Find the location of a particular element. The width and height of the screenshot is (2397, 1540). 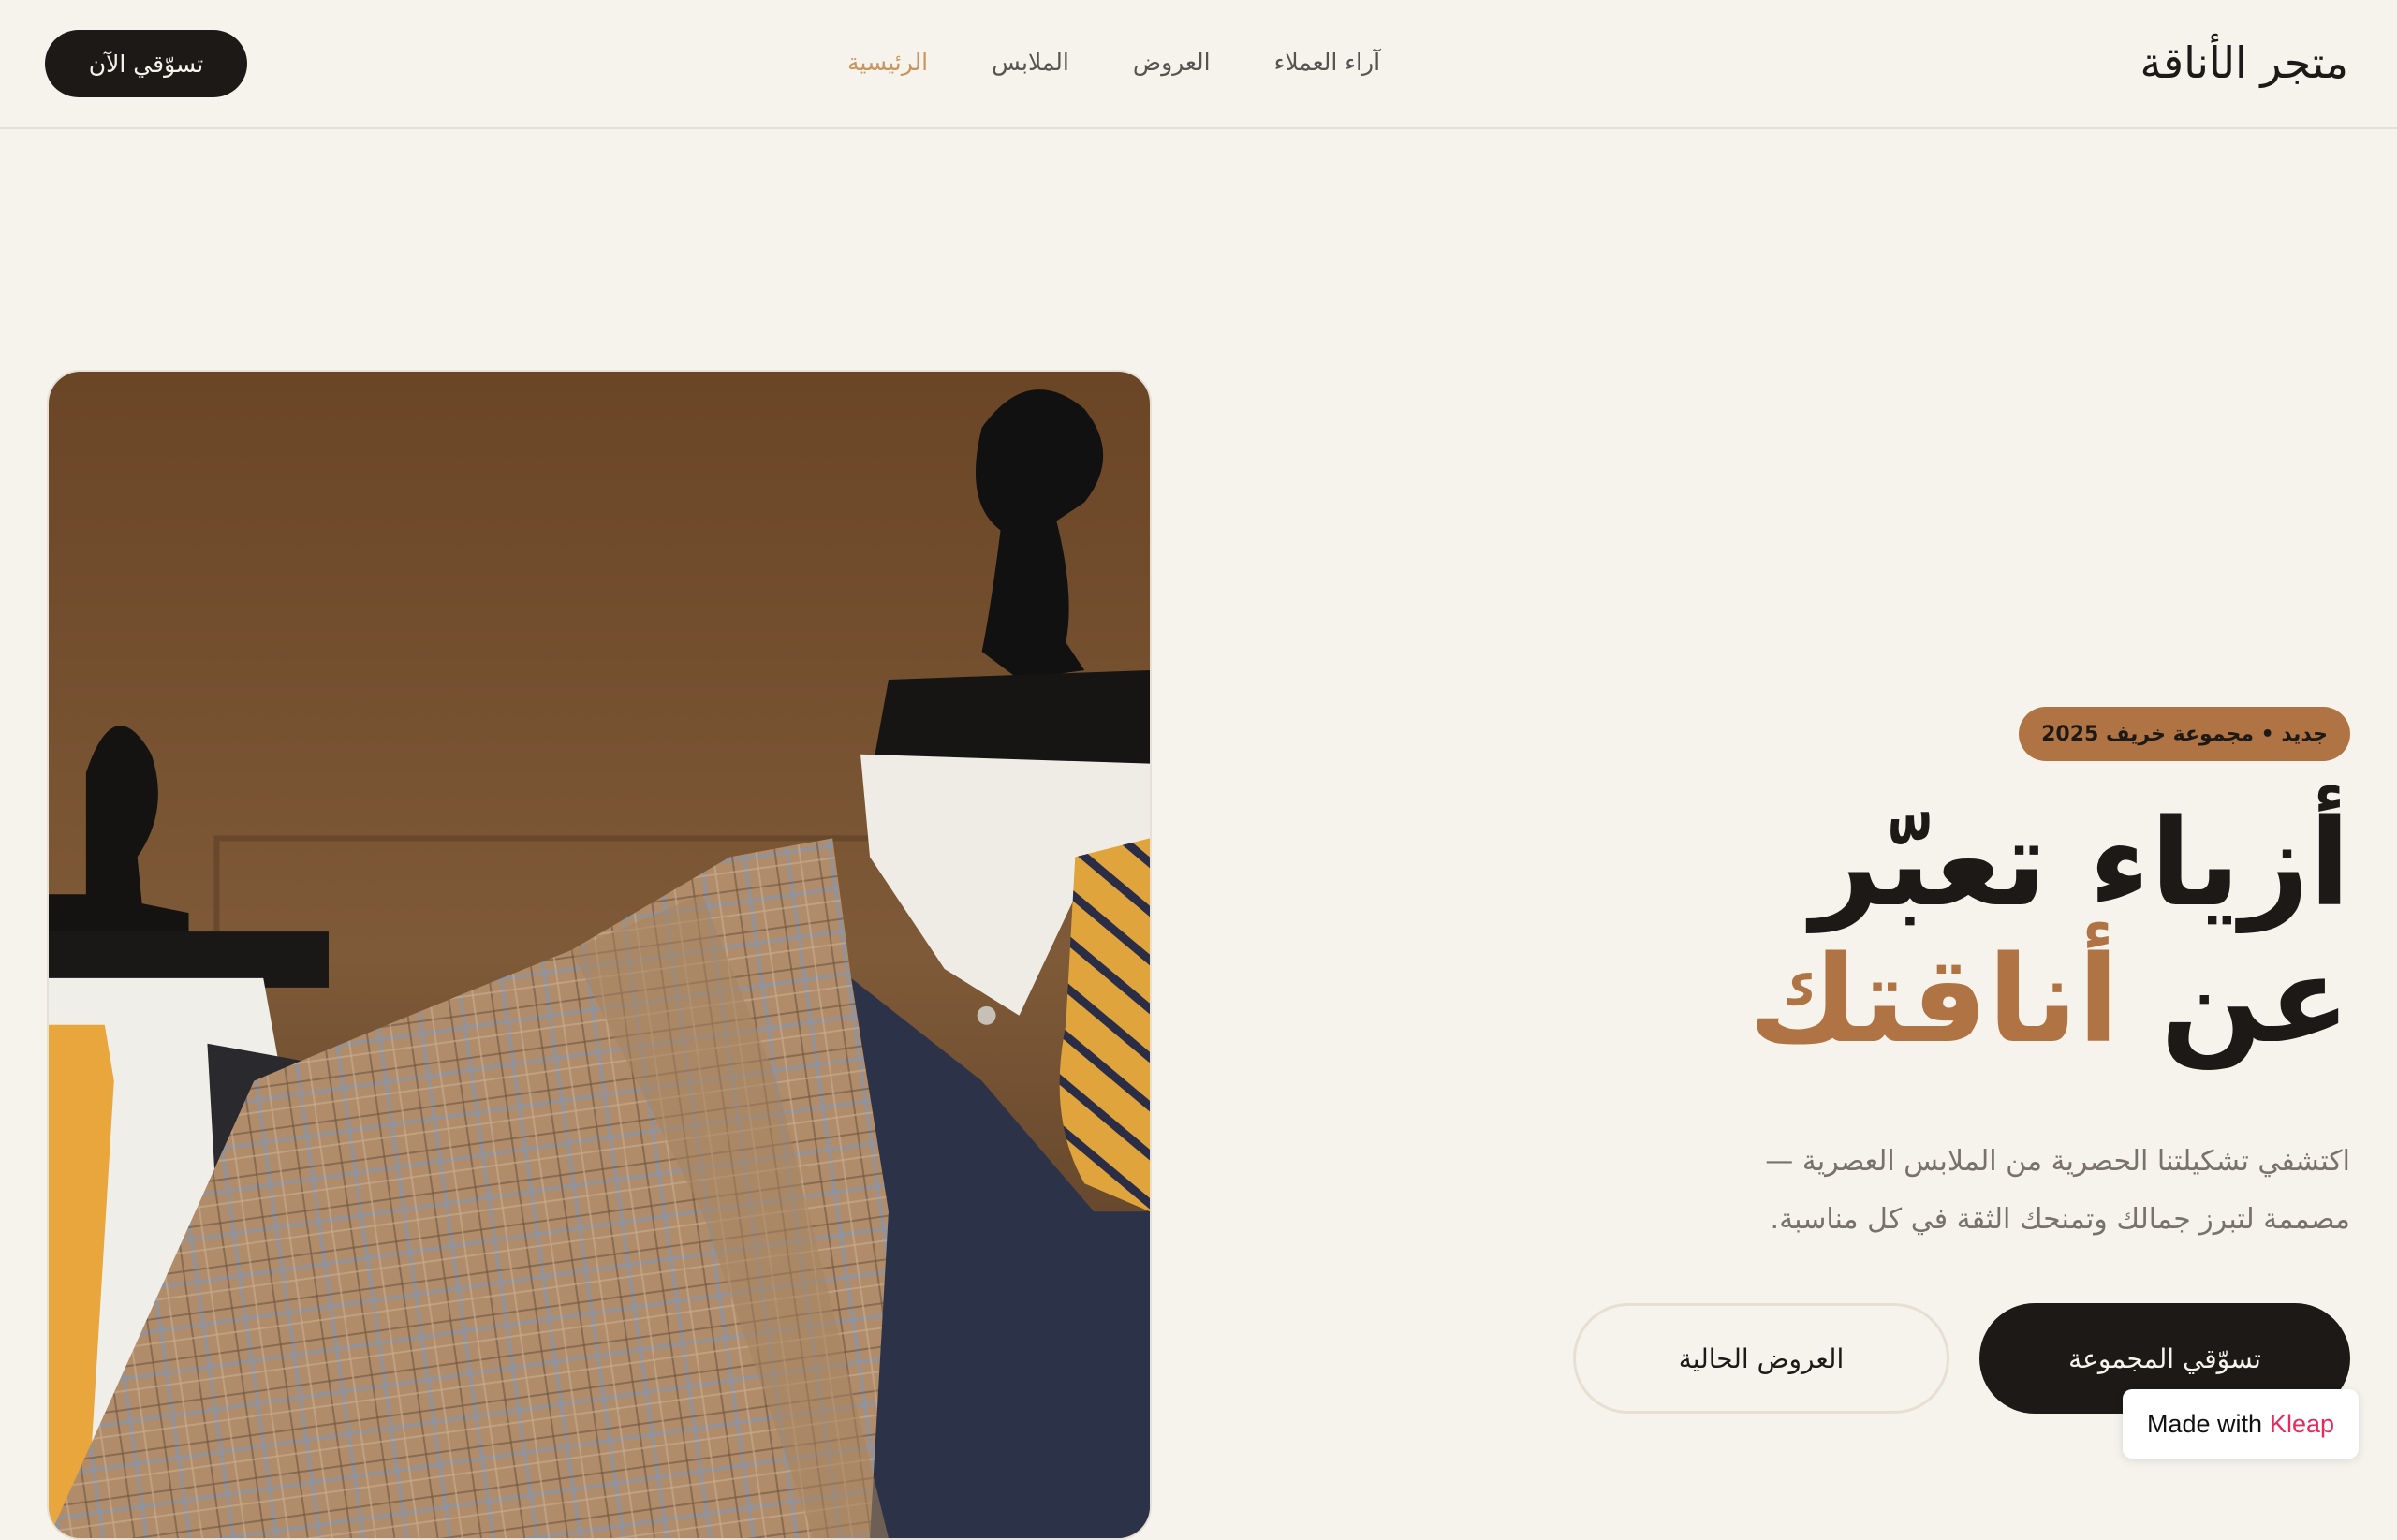

hero-headline: أزياء تعبّر عن أناقتك is located at coordinates (1882, 932).